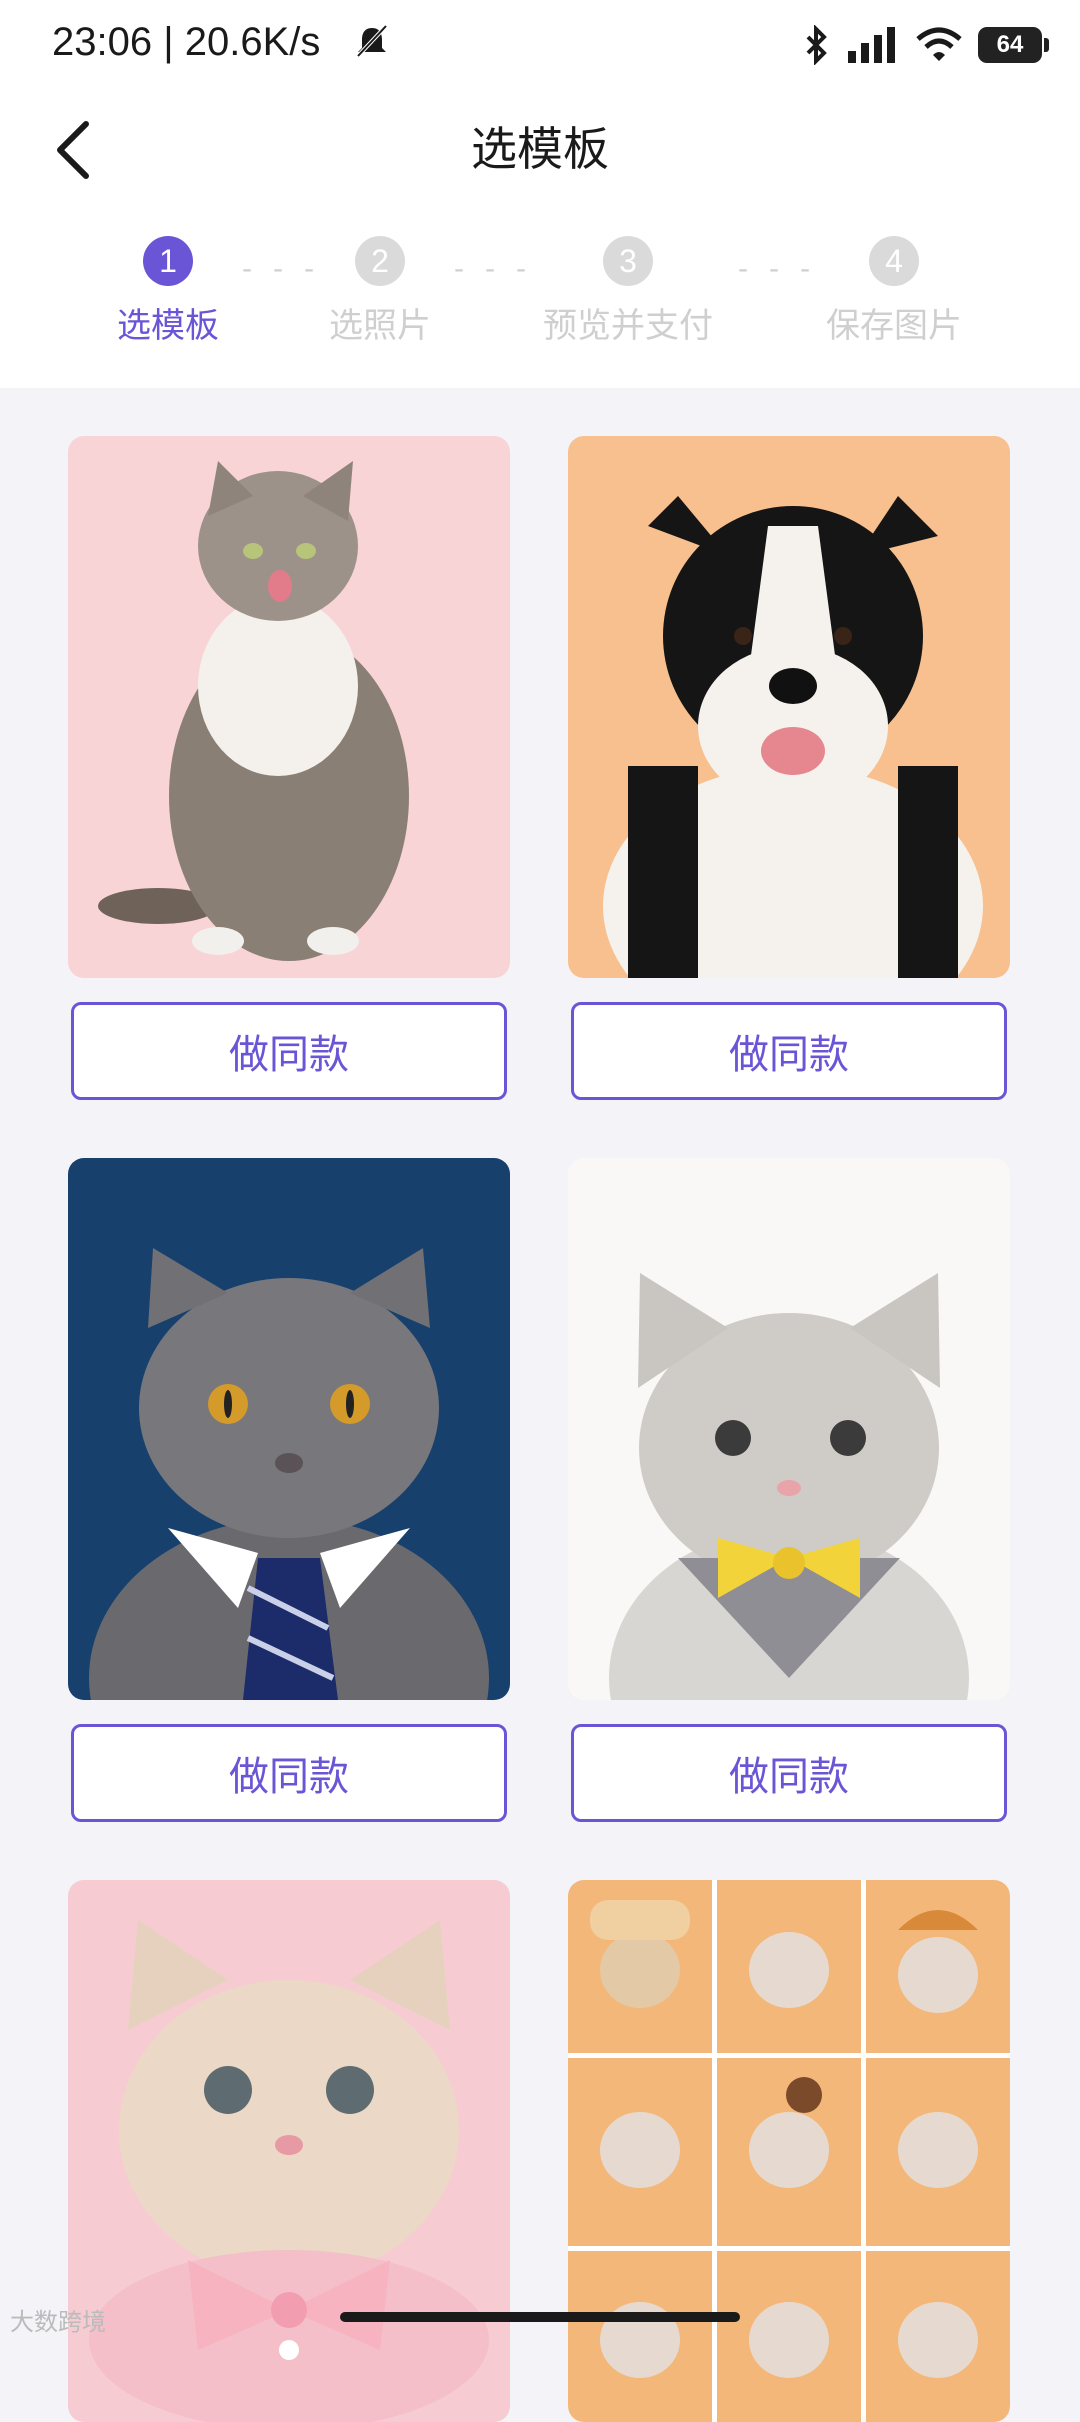 The height and width of the screenshot is (2422, 1080). Describe the element at coordinates (168, 291) in the screenshot. I see `step-select-template: 1 选模板` at that location.